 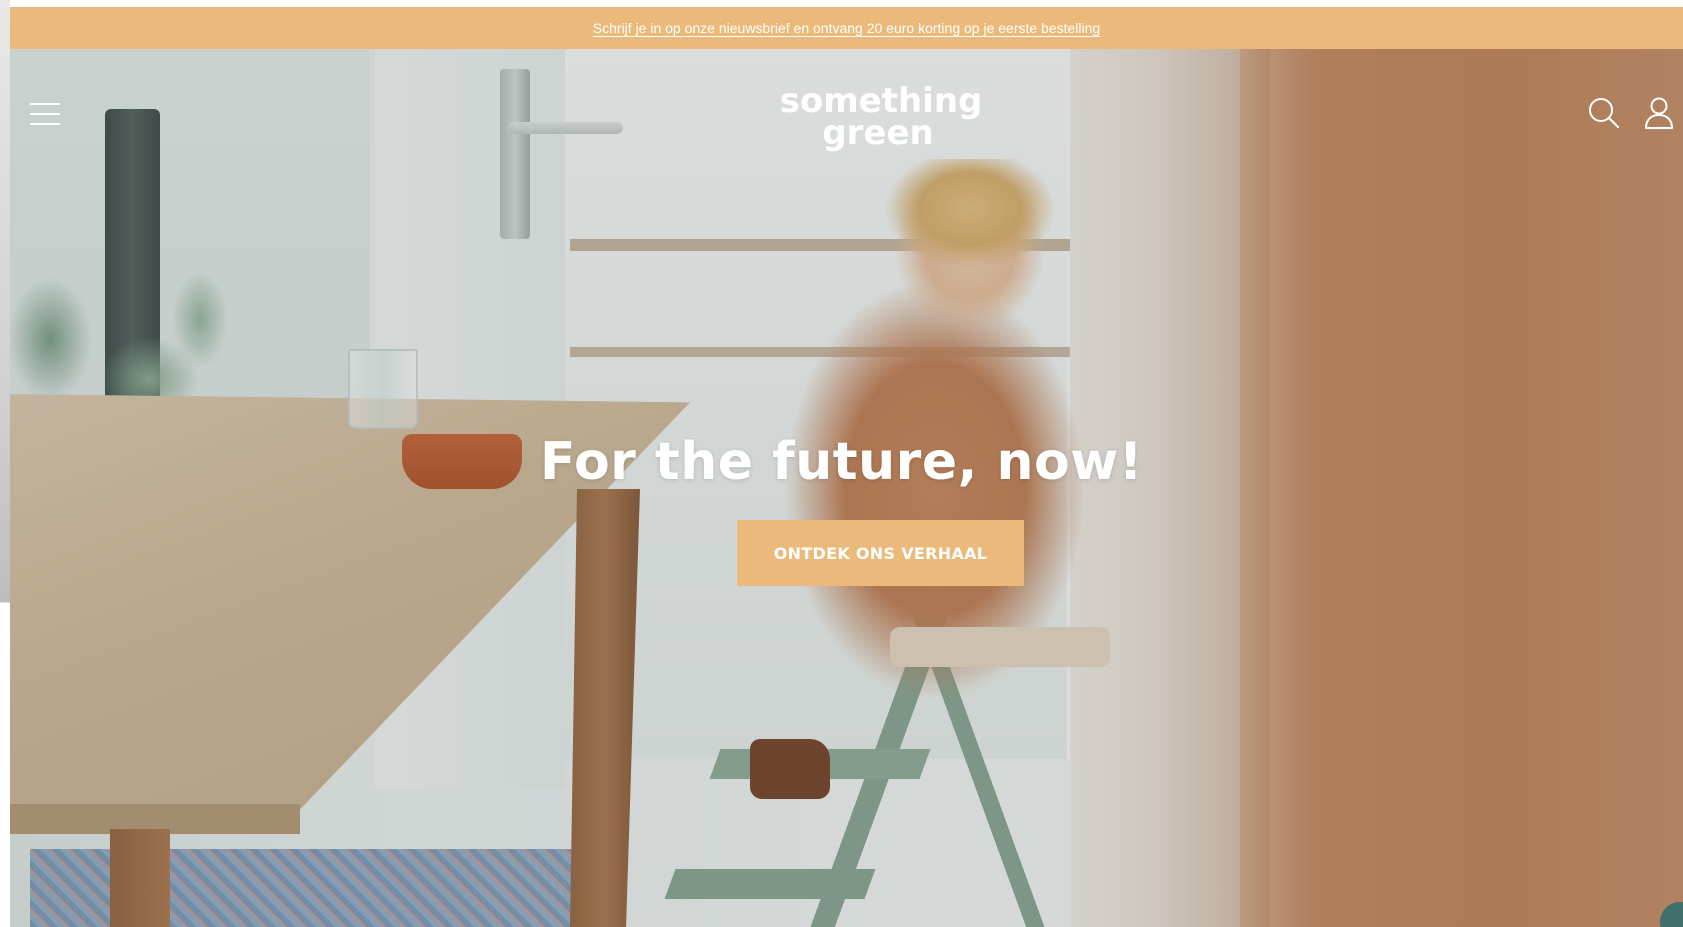 What do you see at coordinates (1659, 113) in the screenshot?
I see `user-icon` at bounding box center [1659, 113].